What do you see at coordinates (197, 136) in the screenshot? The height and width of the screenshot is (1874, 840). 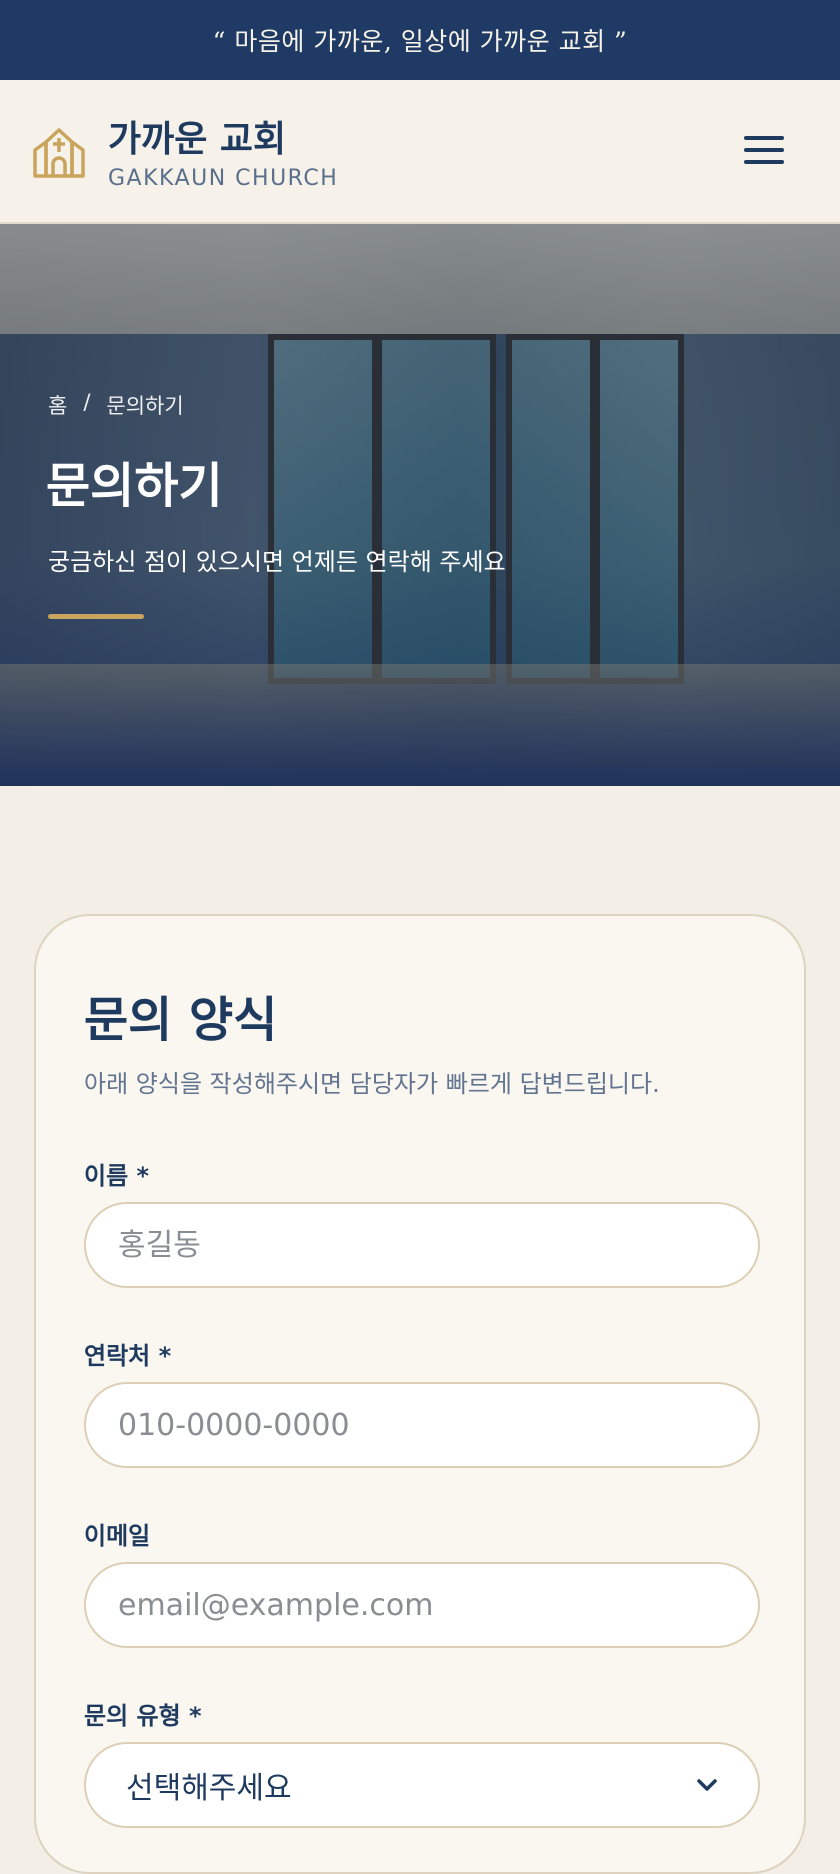 I see `brand-name: 가까운 교회` at bounding box center [197, 136].